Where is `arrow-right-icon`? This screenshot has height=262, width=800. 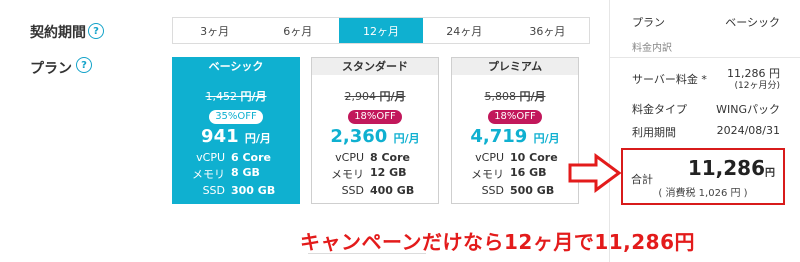 arrow-right-icon is located at coordinates (595, 173).